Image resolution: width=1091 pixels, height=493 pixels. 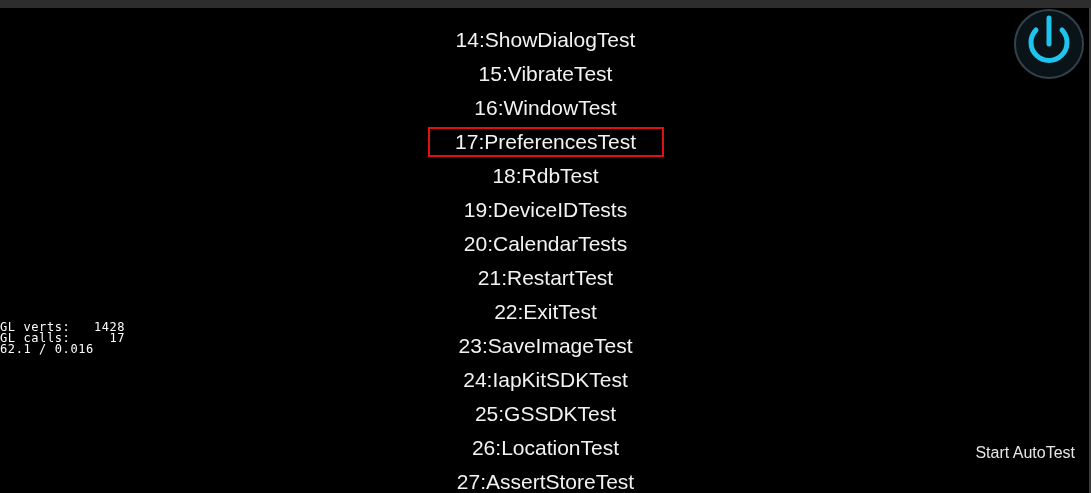 I want to click on test-item: 19:DeviceIDTests, so click(x=545, y=210).